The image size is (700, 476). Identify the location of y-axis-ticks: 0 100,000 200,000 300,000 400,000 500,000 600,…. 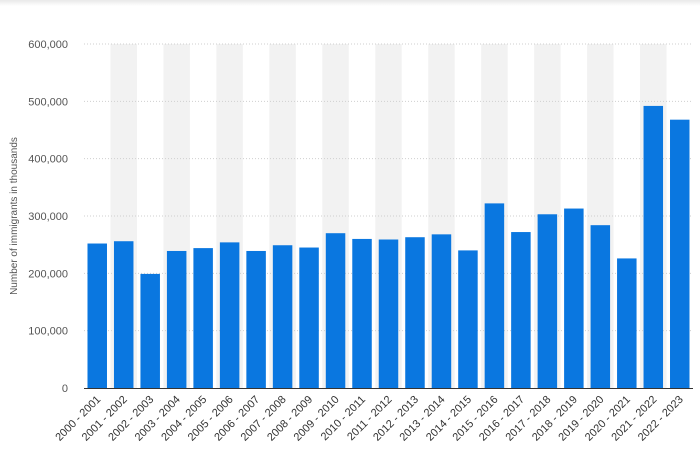
(48, 217).